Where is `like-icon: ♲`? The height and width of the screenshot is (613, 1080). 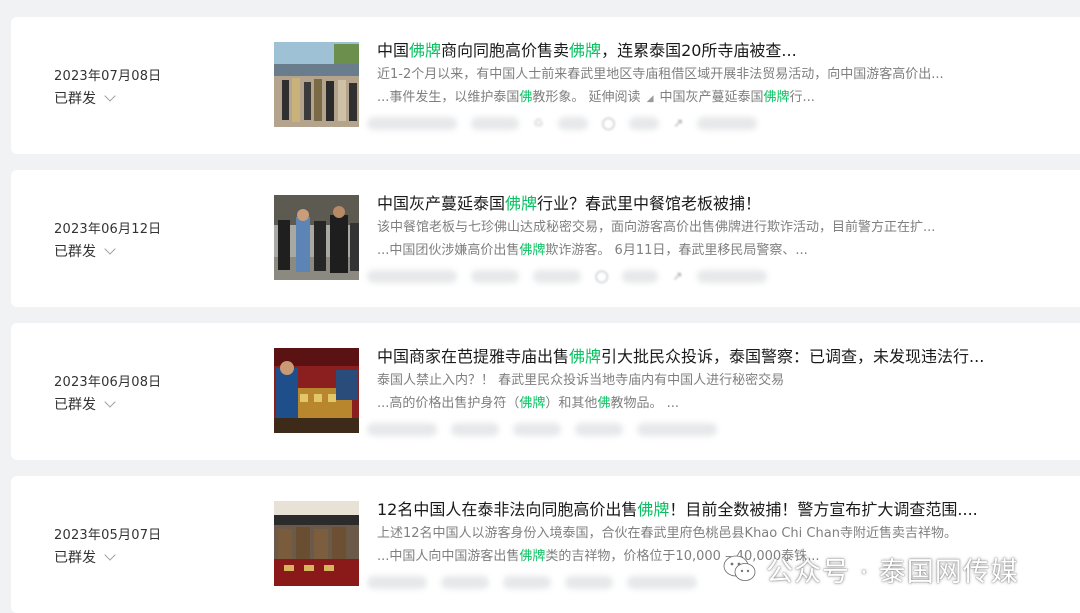
like-icon: ♲ is located at coordinates (538, 123).